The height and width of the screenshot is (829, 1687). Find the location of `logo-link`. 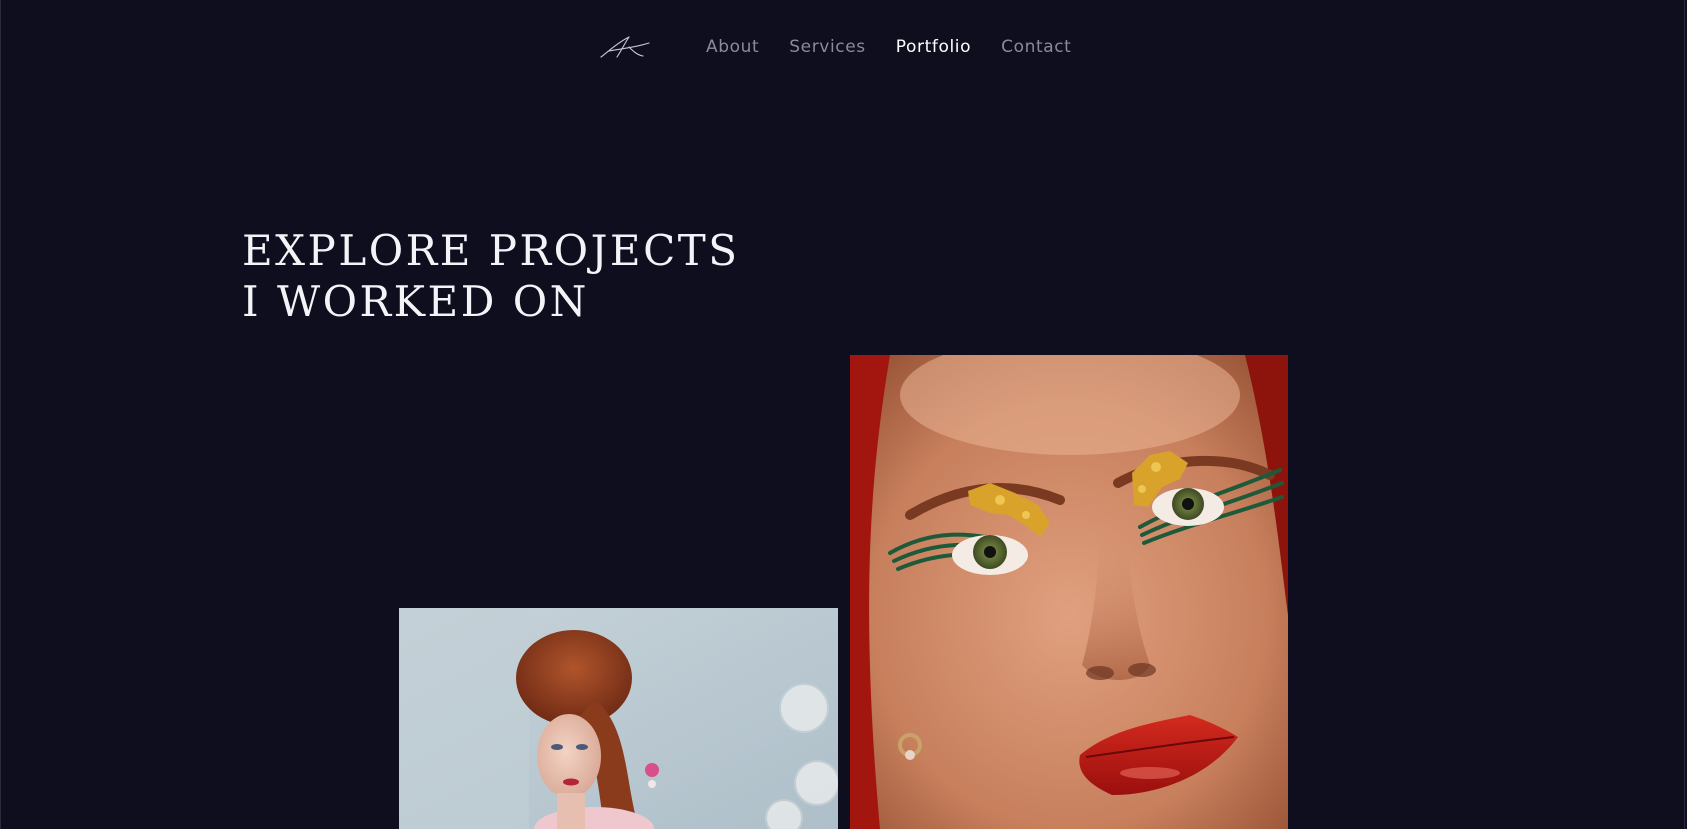

logo-link is located at coordinates (625, 47).